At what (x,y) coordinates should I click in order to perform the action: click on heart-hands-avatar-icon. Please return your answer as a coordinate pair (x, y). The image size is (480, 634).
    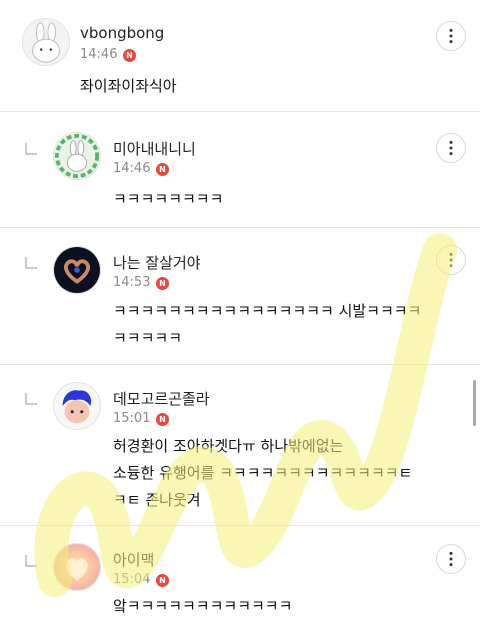
    Looking at the image, I should click on (77, 270).